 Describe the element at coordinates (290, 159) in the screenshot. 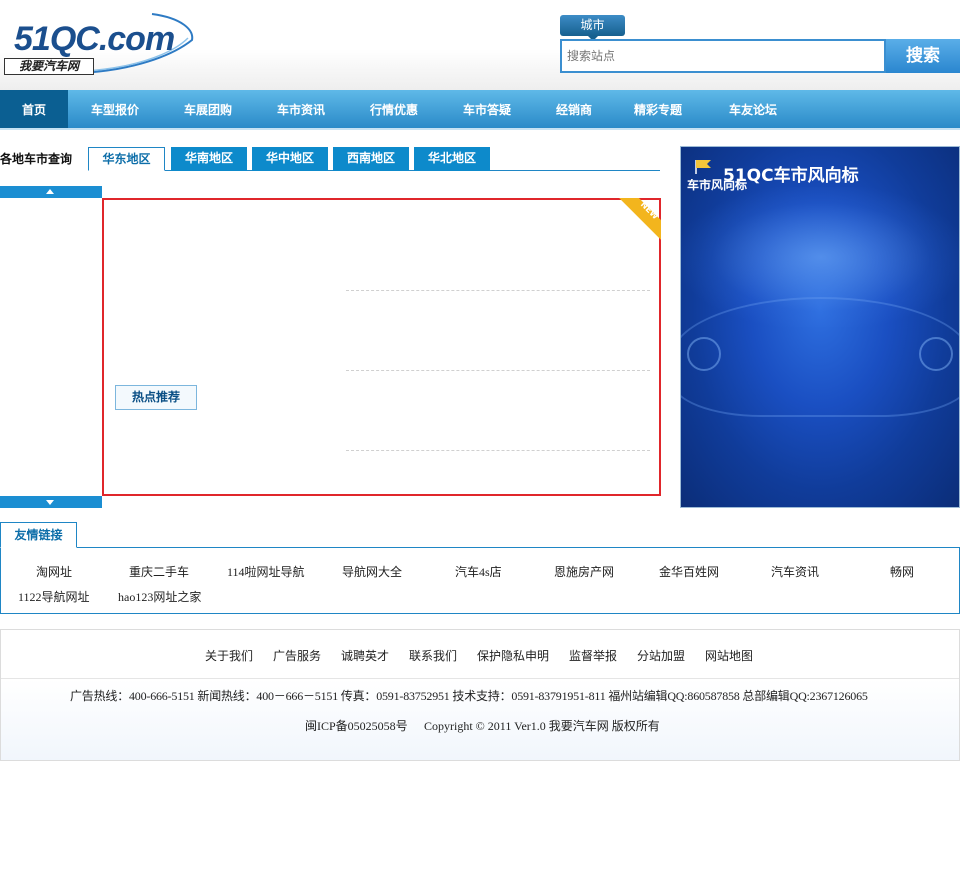

I see `tab-central-china: 华中地区` at that location.